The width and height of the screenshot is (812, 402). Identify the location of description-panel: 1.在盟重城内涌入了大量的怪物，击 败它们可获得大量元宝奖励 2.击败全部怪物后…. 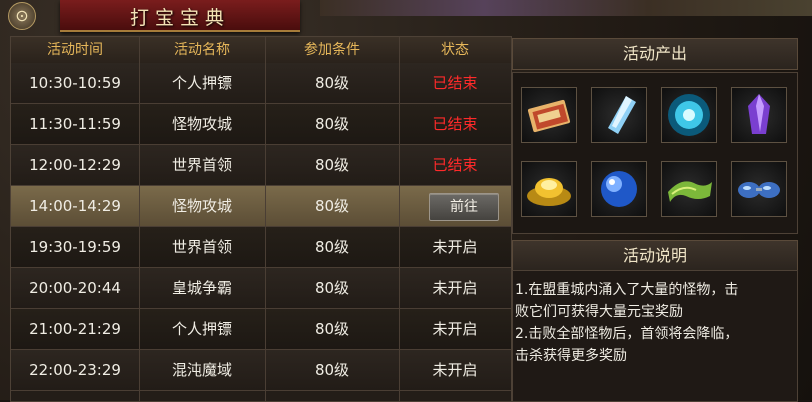
(655, 336).